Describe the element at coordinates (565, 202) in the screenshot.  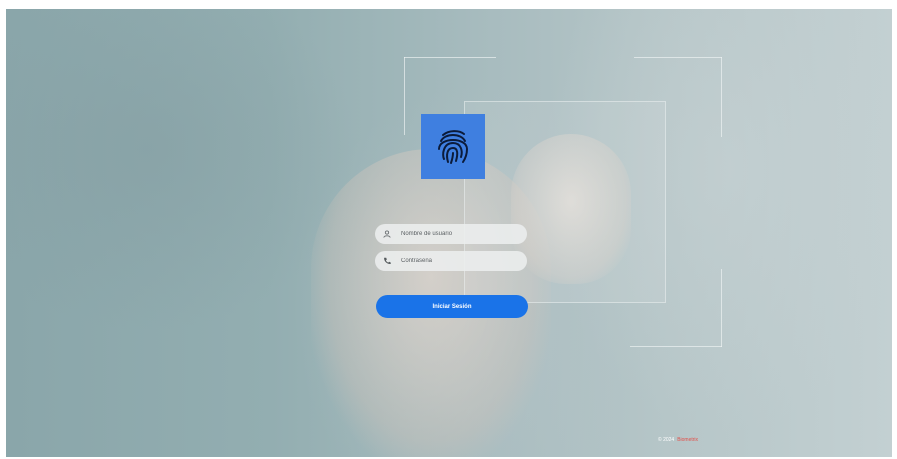
I see `scan-area` at that location.